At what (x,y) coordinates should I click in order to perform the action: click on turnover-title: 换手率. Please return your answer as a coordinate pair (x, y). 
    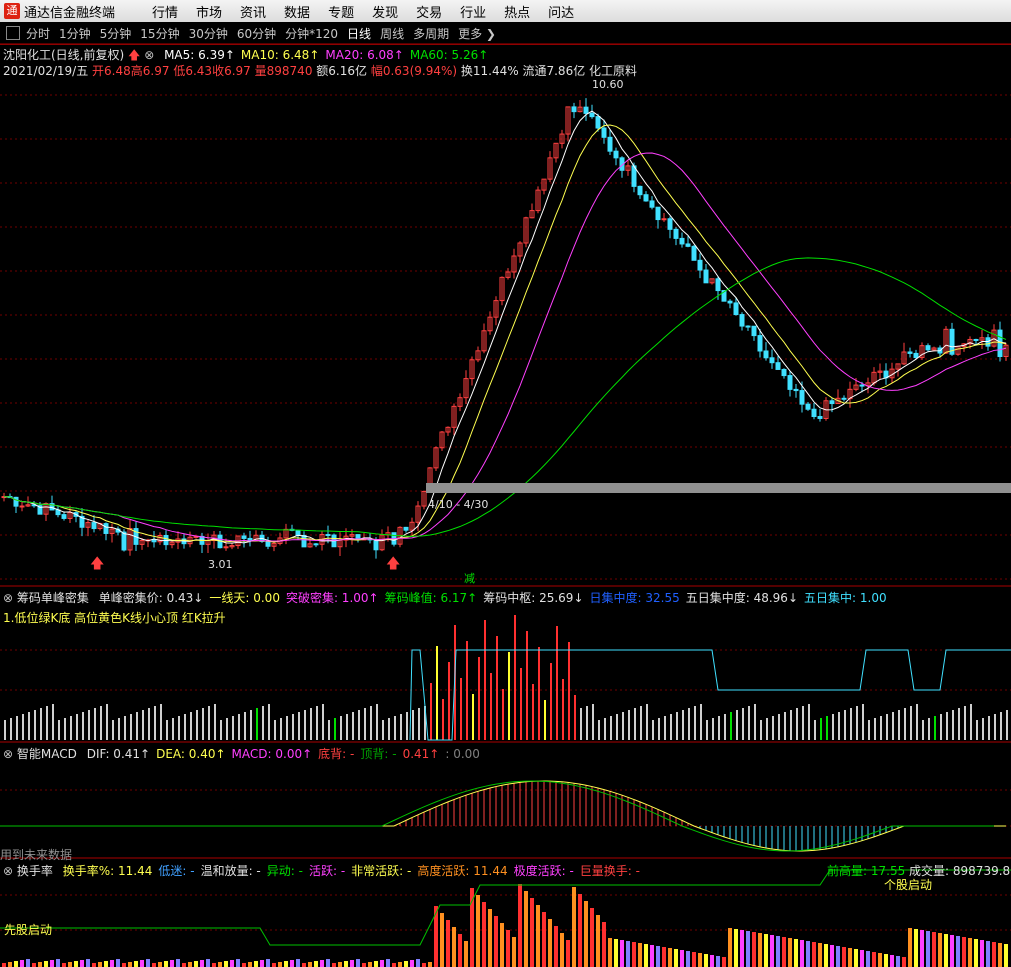
    Looking at the image, I should click on (35, 871).